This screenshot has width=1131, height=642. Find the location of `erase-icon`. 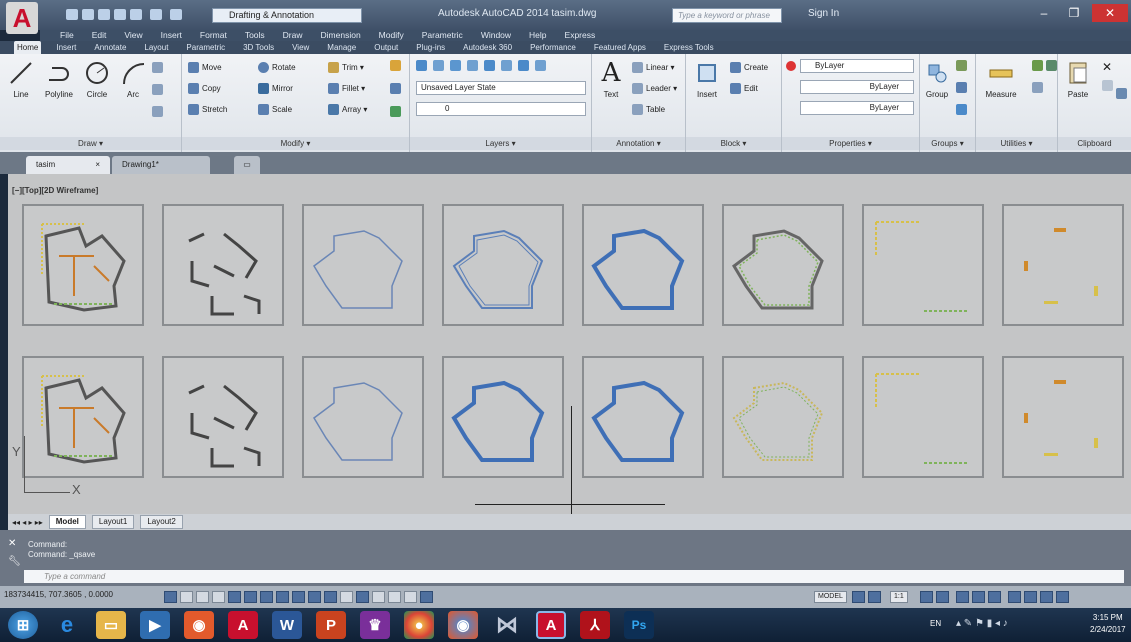

erase-icon is located at coordinates (395, 65).